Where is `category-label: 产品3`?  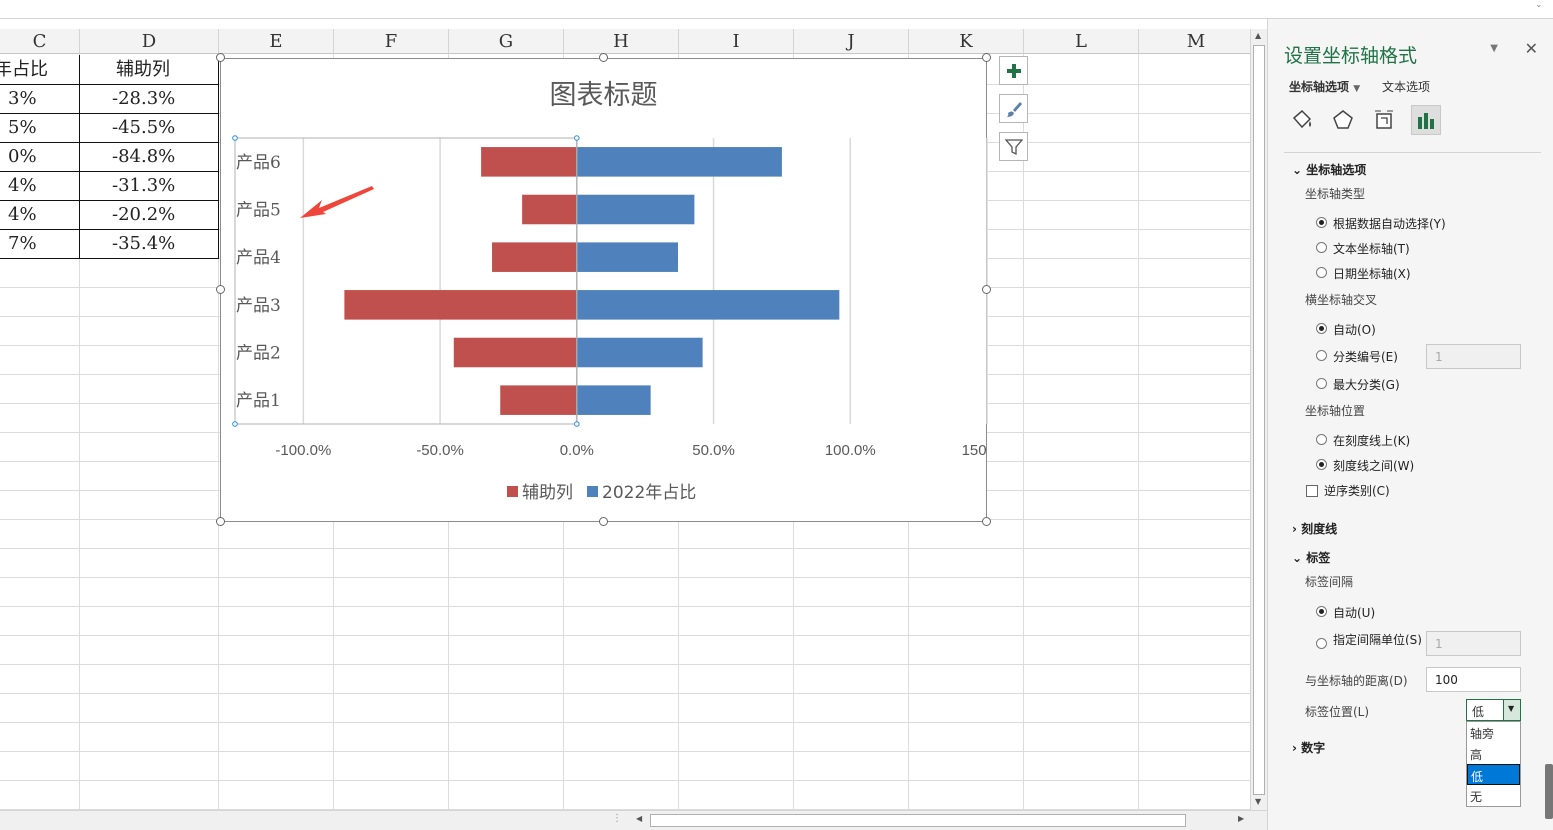 category-label: 产品3 is located at coordinates (258, 306).